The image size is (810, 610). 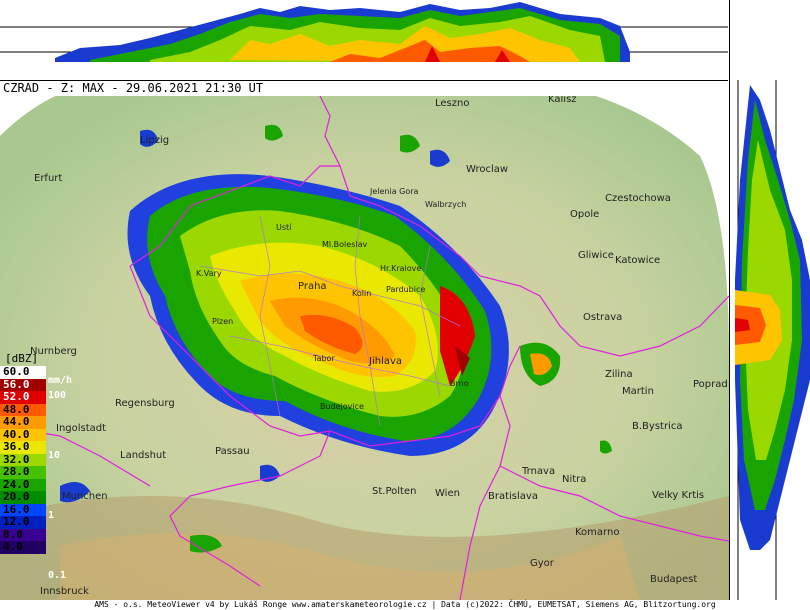 I want to click on city-pardubice: Pardubice, so click(x=405, y=289).